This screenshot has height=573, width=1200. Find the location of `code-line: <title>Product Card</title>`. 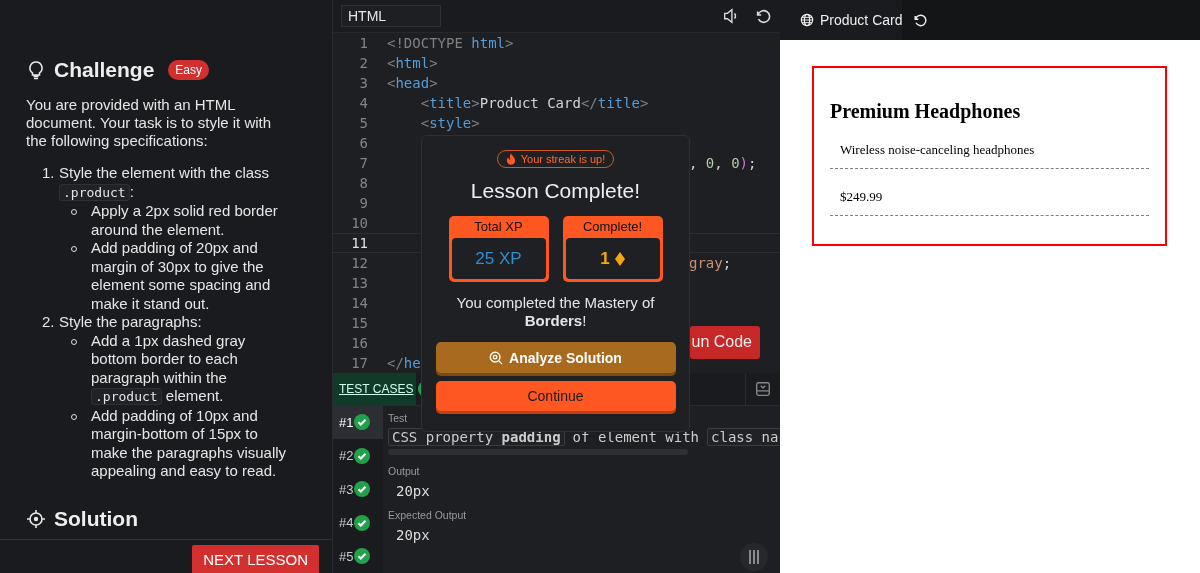

code-line: <title>Product Card</title> is located at coordinates (534, 103).